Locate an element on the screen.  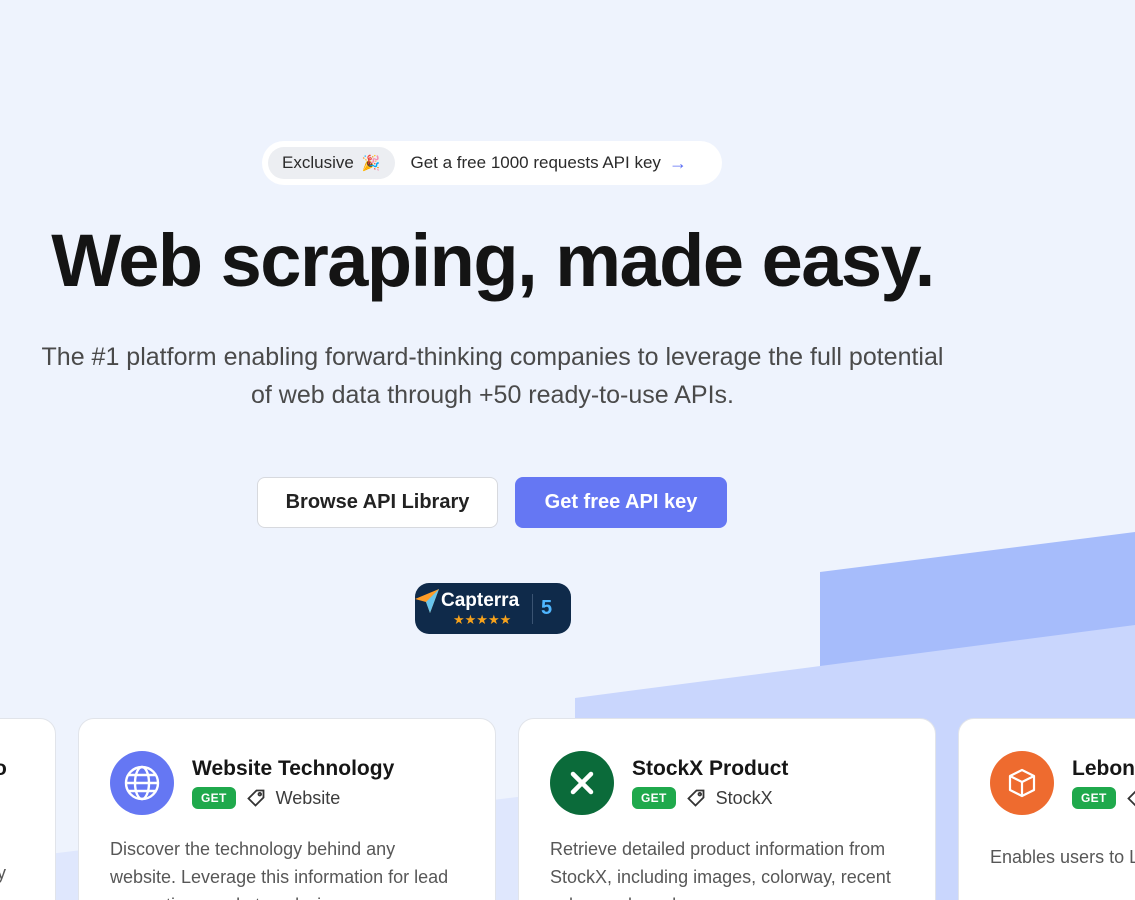
card-title: Website Technology is located at coordinates (293, 768).